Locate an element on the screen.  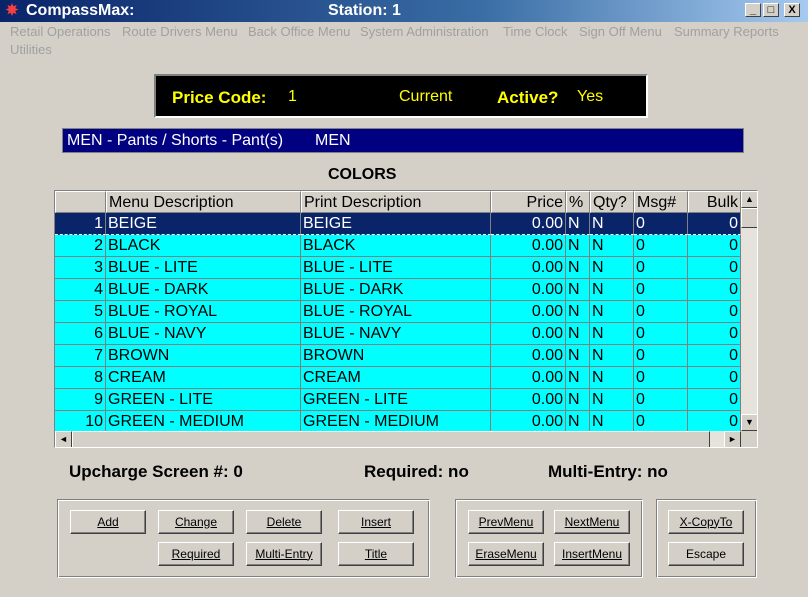
vertical-scrollbar: ▲ ▼ is located at coordinates (749, 311).